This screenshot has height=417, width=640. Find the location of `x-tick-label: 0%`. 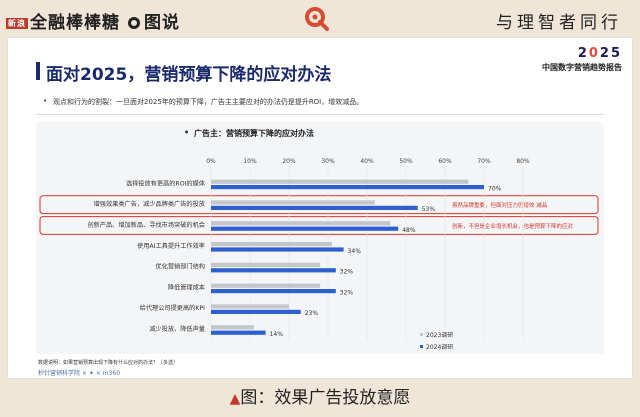

x-tick-label: 0% is located at coordinates (211, 161).